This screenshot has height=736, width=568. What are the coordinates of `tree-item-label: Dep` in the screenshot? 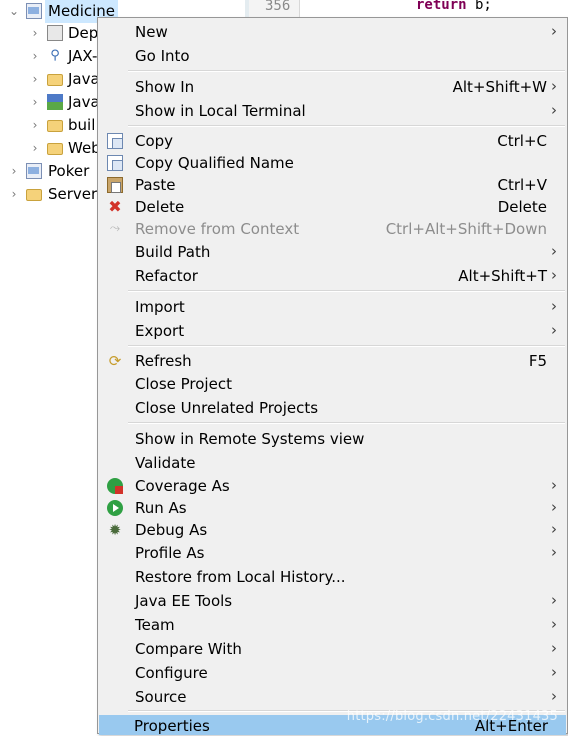 It's located at (83, 33).